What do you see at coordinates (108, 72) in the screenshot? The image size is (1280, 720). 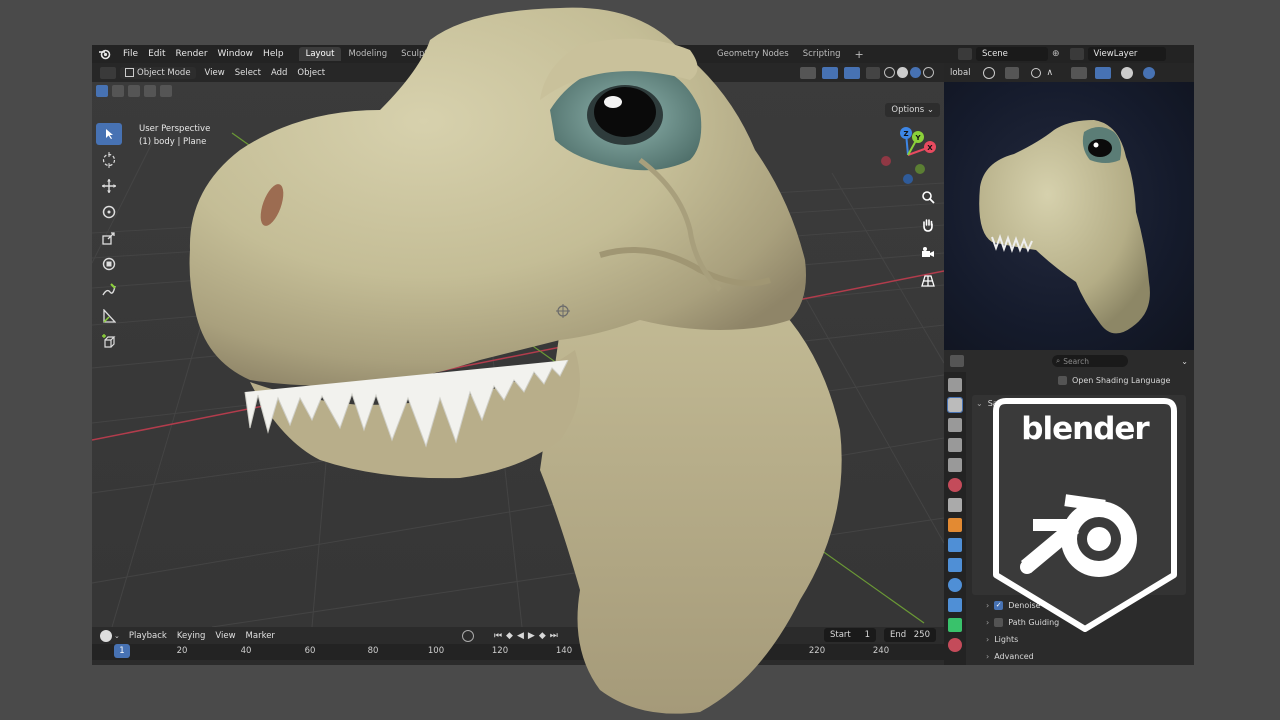 I see `editor-type-icon` at bounding box center [108, 72].